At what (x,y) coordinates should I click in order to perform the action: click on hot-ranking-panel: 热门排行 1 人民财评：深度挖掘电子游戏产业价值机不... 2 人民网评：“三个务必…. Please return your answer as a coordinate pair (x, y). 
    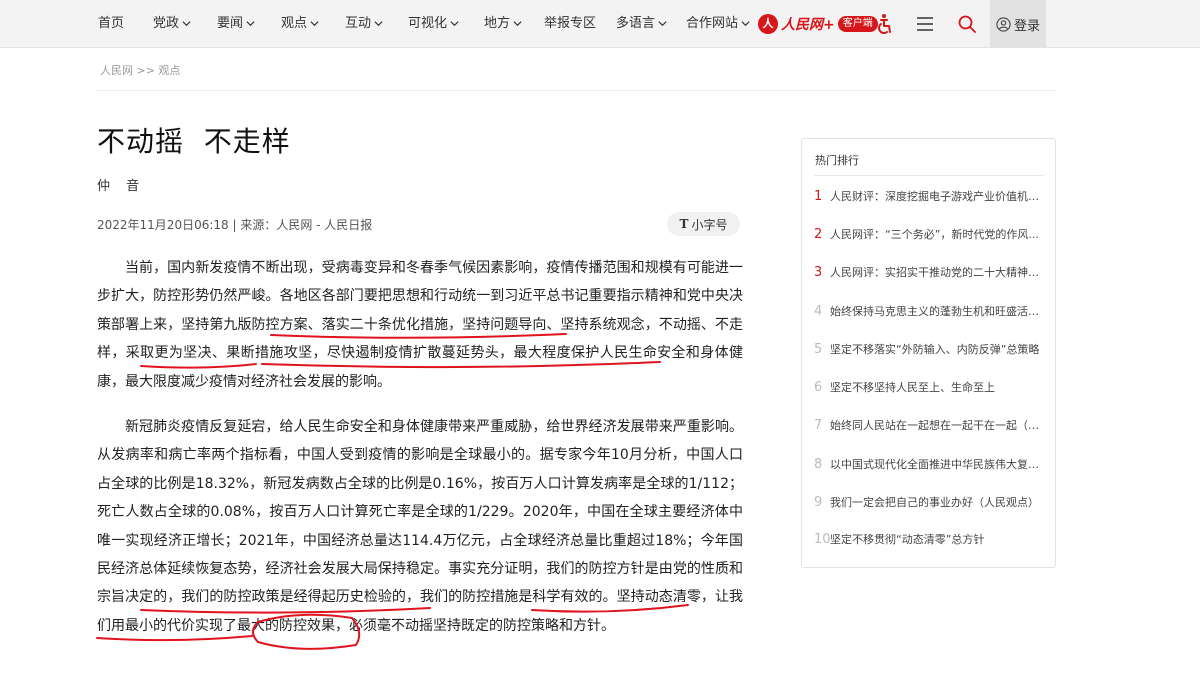
    Looking at the image, I should click on (928, 353).